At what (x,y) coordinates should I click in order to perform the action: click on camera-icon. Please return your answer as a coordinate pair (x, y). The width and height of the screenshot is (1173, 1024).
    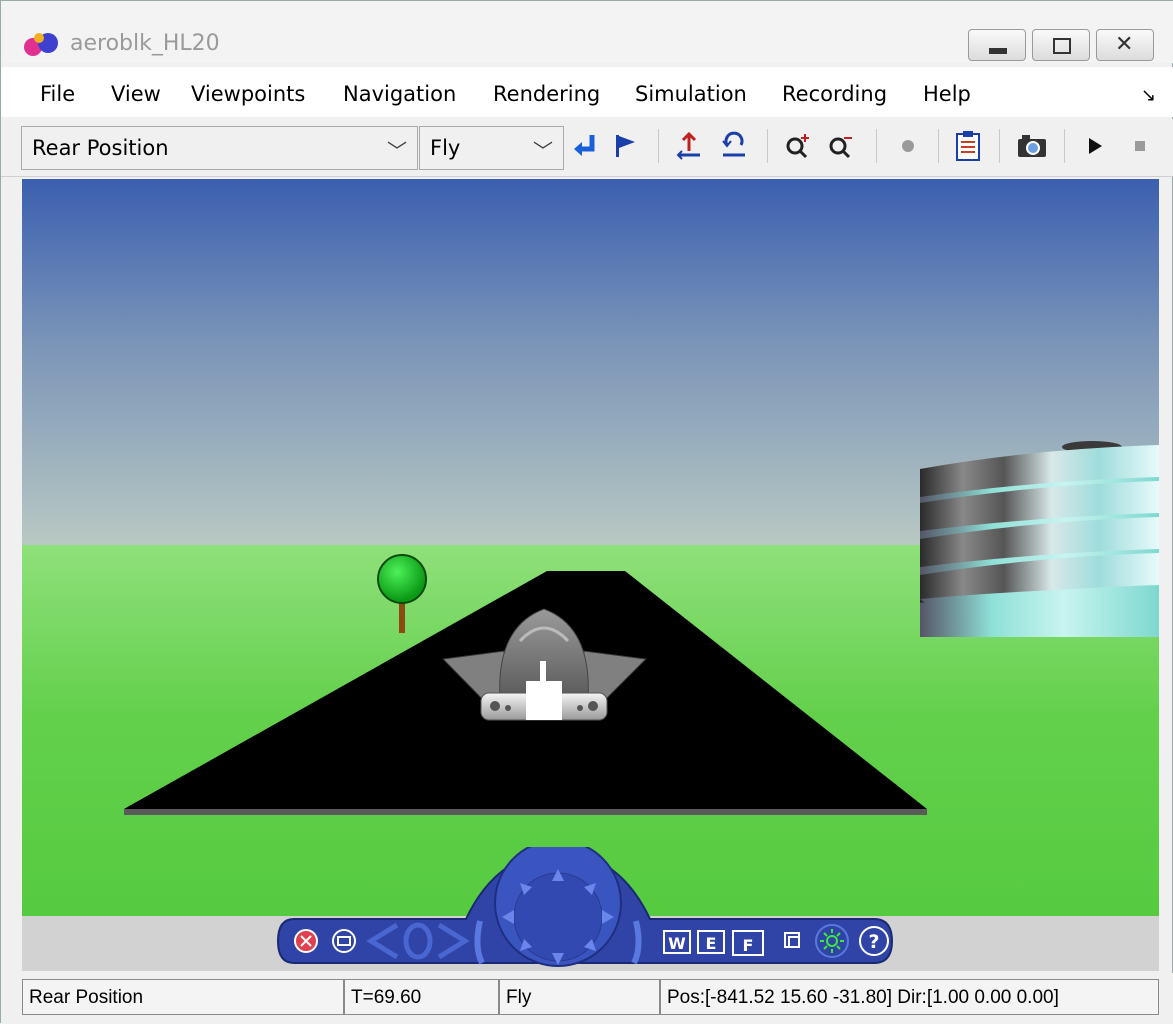
    Looking at the image, I should click on (1032, 146).